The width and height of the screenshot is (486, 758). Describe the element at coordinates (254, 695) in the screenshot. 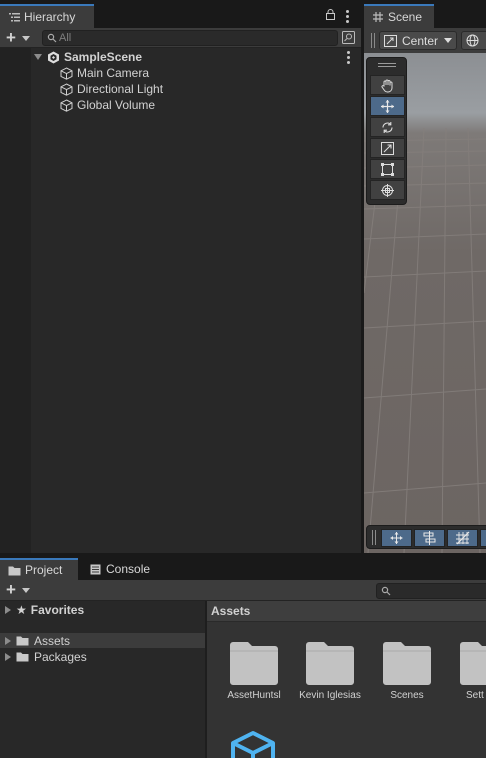

I see `asset-label: AssetHuntsl` at that location.